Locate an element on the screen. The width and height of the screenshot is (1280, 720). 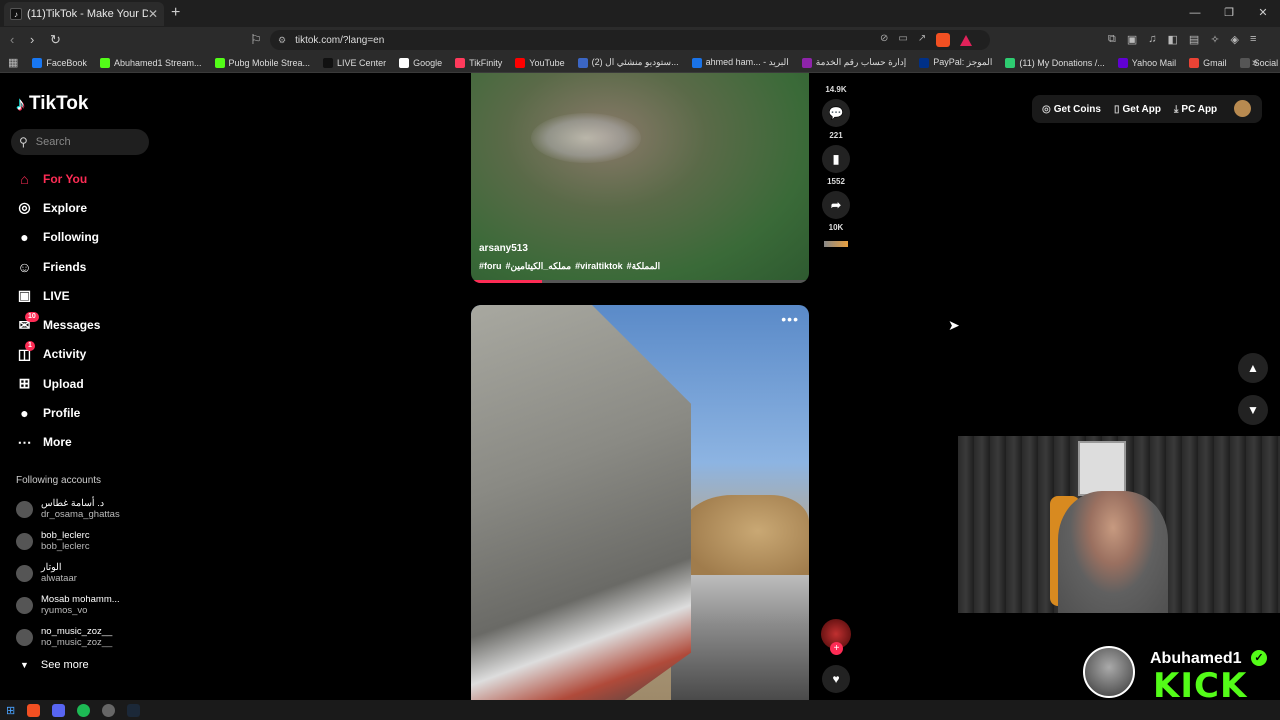
next-video-button: ▼ is located at coordinates (1253, 410).